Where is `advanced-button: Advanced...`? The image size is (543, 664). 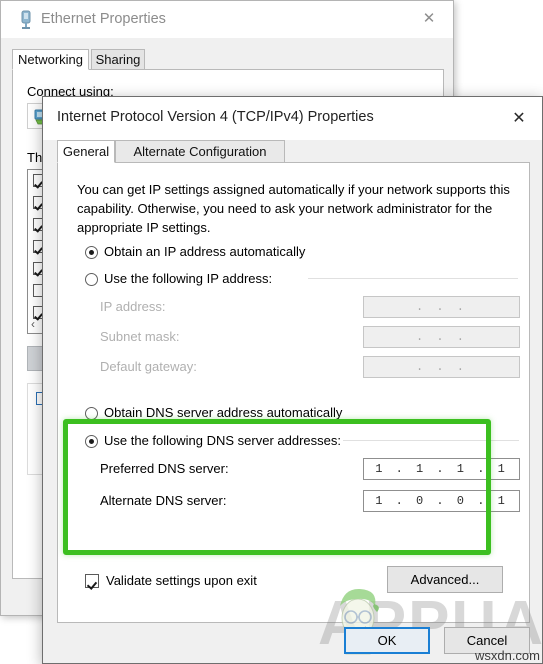
advanced-button: Advanced... is located at coordinates (445, 579).